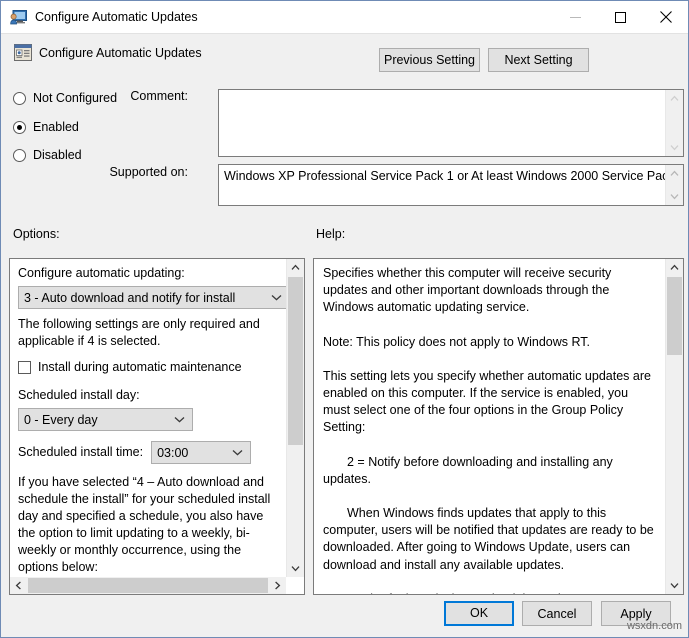  Describe the element at coordinates (344, 17) in the screenshot. I see `title-bar: Configure Automatic Updates` at that location.